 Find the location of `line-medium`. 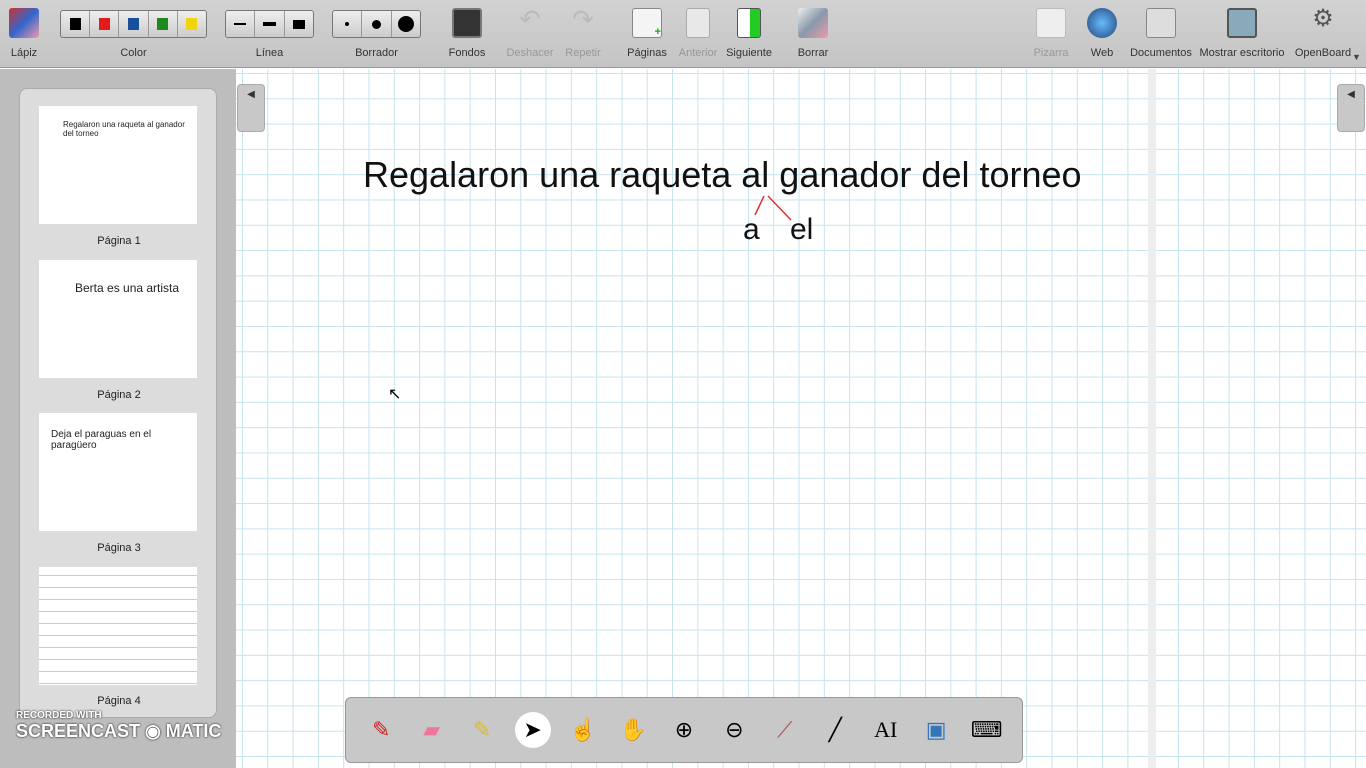

line-medium is located at coordinates (270, 24).